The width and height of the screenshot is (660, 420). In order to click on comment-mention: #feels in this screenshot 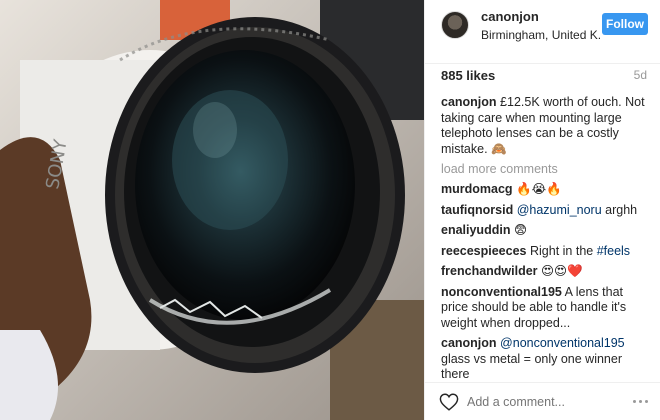, I will do `click(613, 251)`.